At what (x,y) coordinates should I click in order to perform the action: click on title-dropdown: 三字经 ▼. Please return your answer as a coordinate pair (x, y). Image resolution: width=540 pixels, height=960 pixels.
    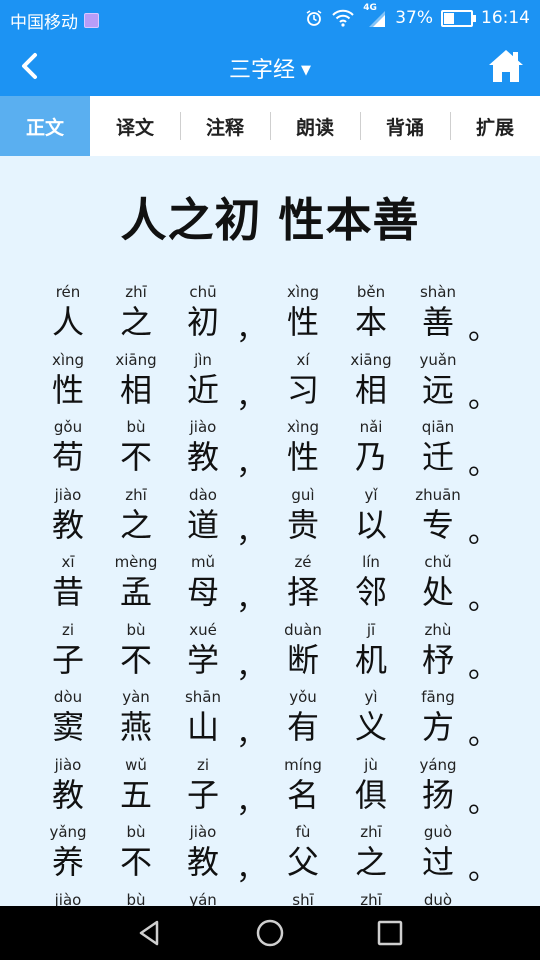
    Looking at the image, I should click on (270, 68).